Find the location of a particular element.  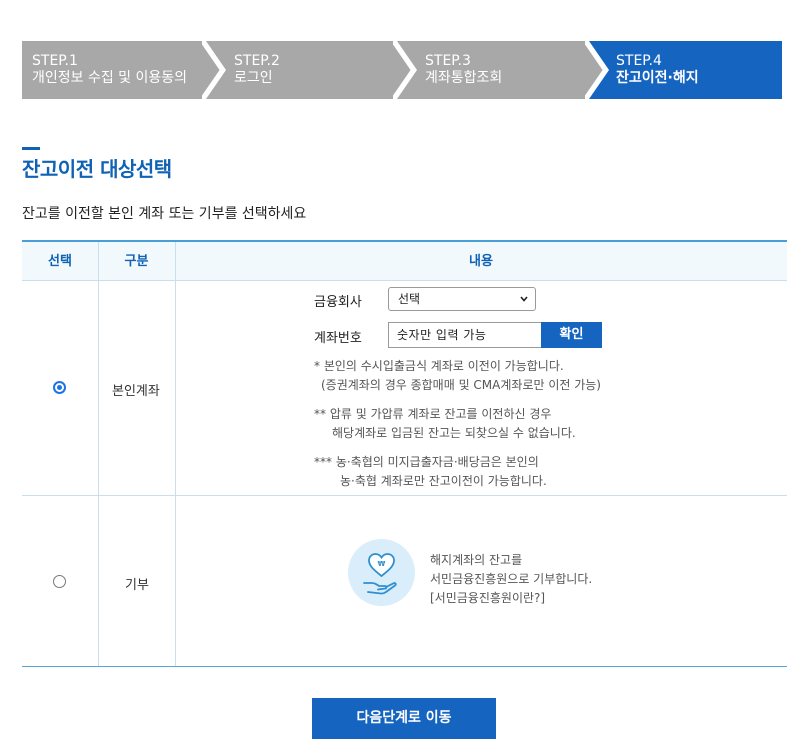

table-bottom-border is located at coordinates (404, 666).